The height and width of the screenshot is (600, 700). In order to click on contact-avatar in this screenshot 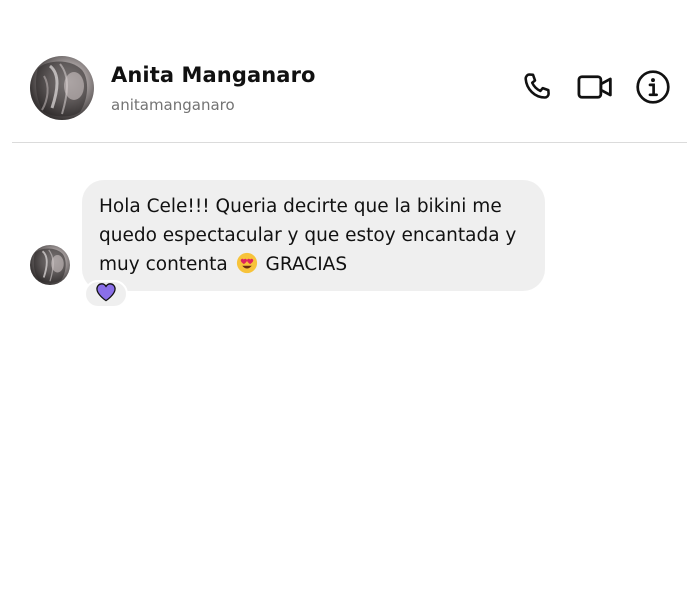, I will do `click(62, 88)`.